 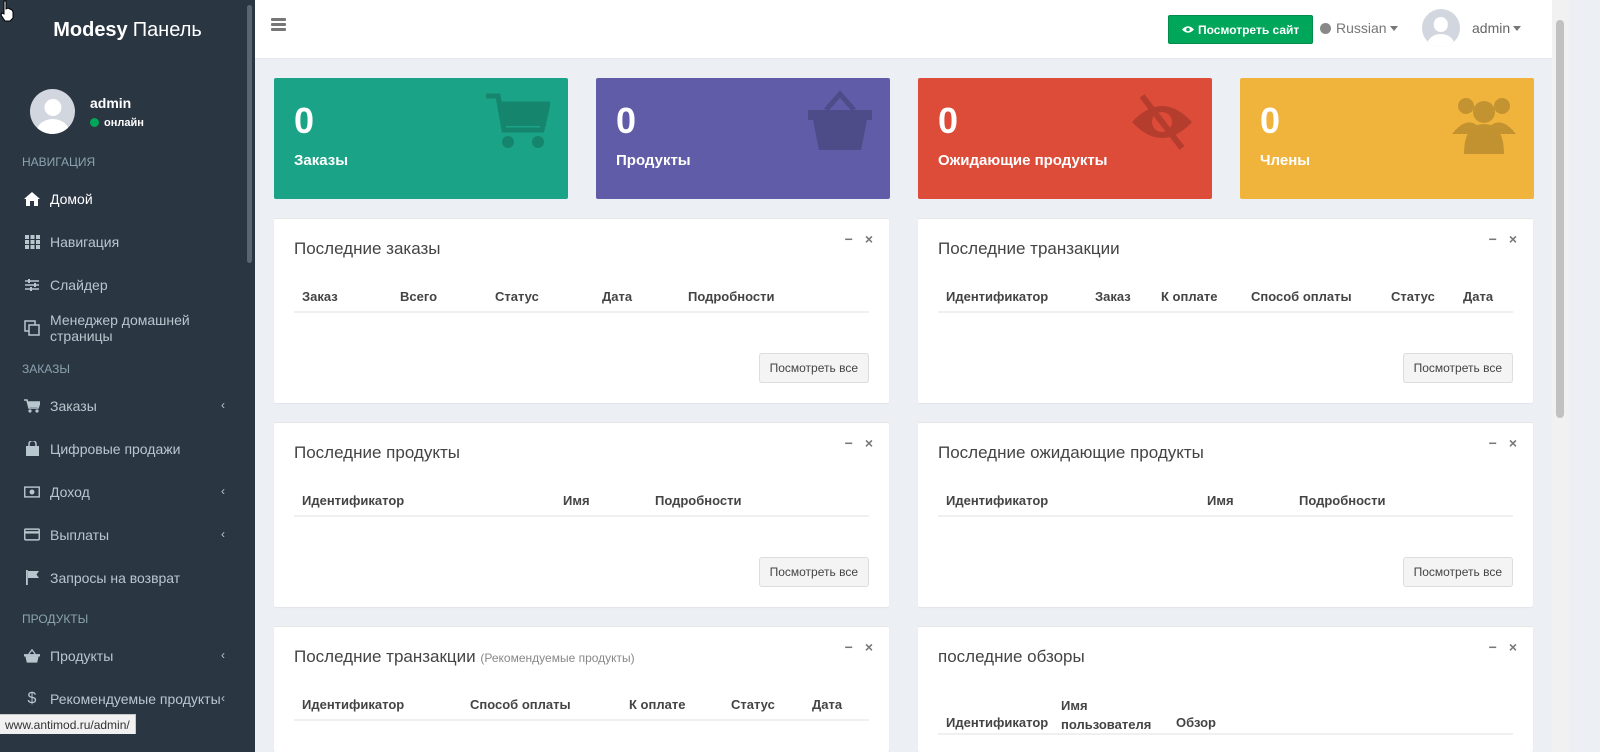 I want to click on products-section-header: ПРОДУКТЫ, so click(x=55, y=619).